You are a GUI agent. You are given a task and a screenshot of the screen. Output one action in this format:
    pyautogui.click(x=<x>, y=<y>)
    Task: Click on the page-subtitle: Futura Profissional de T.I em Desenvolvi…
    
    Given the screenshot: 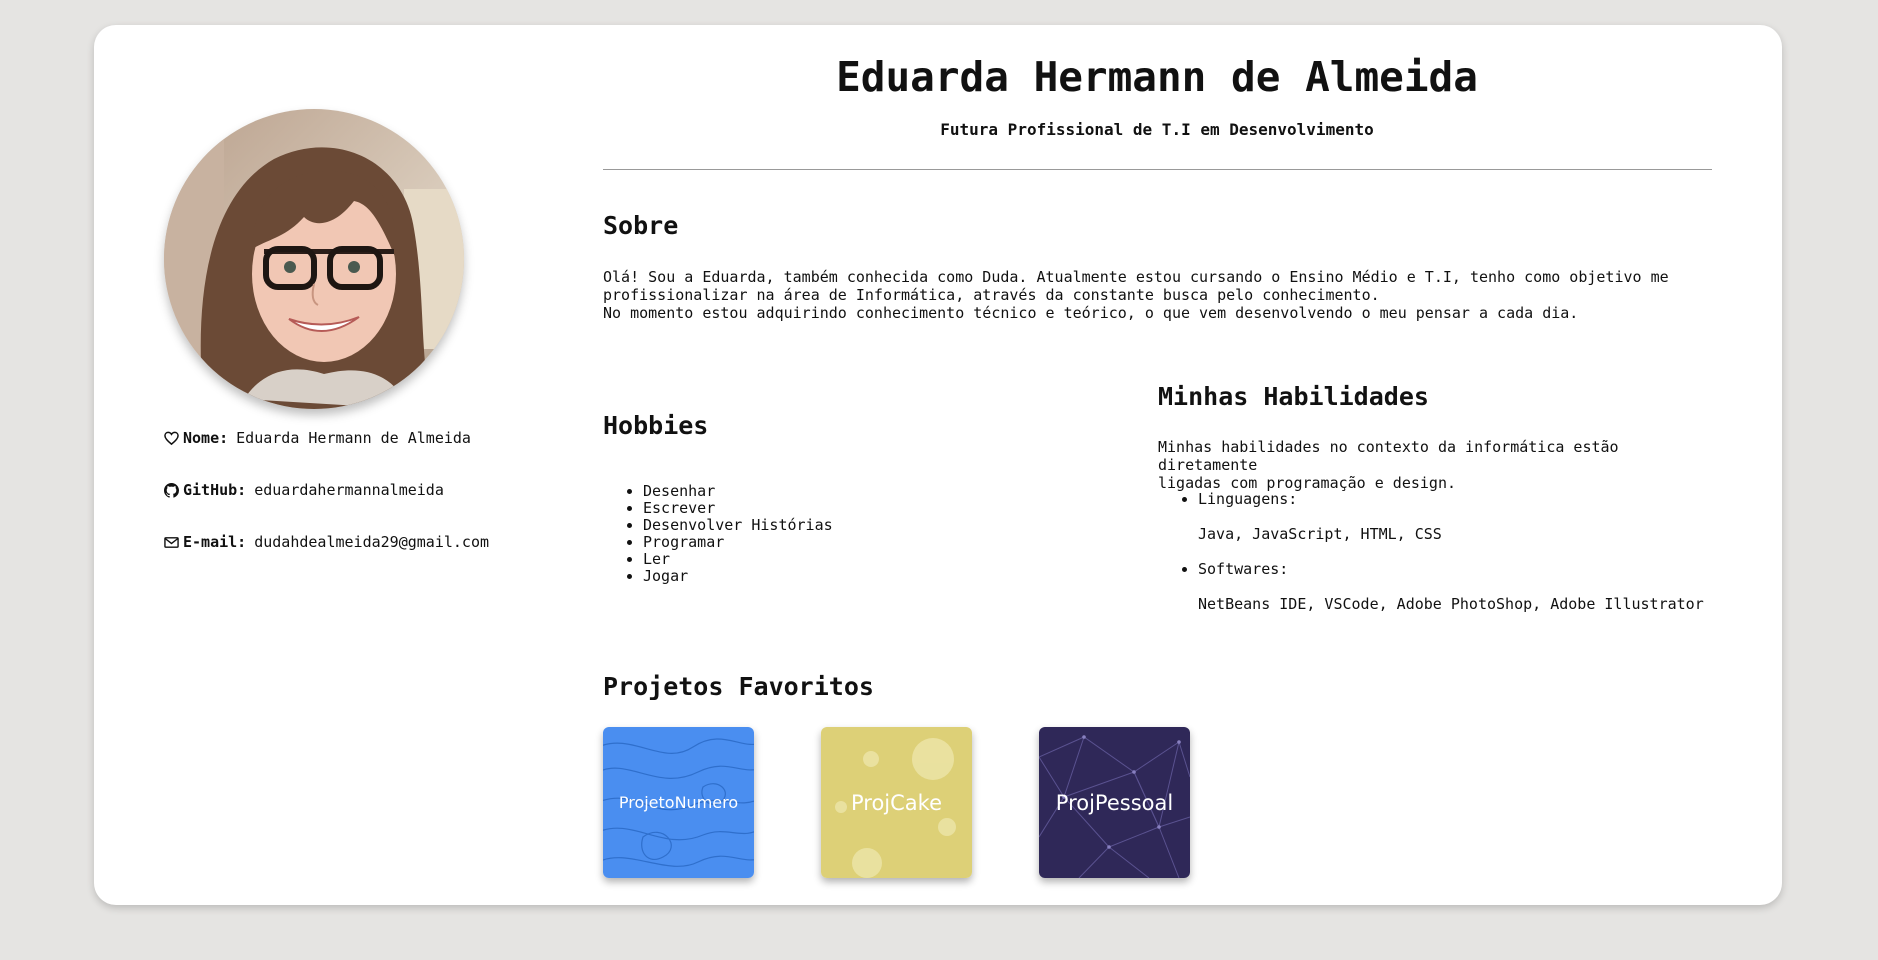 What is the action you would take?
    pyautogui.click(x=1157, y=129)
    